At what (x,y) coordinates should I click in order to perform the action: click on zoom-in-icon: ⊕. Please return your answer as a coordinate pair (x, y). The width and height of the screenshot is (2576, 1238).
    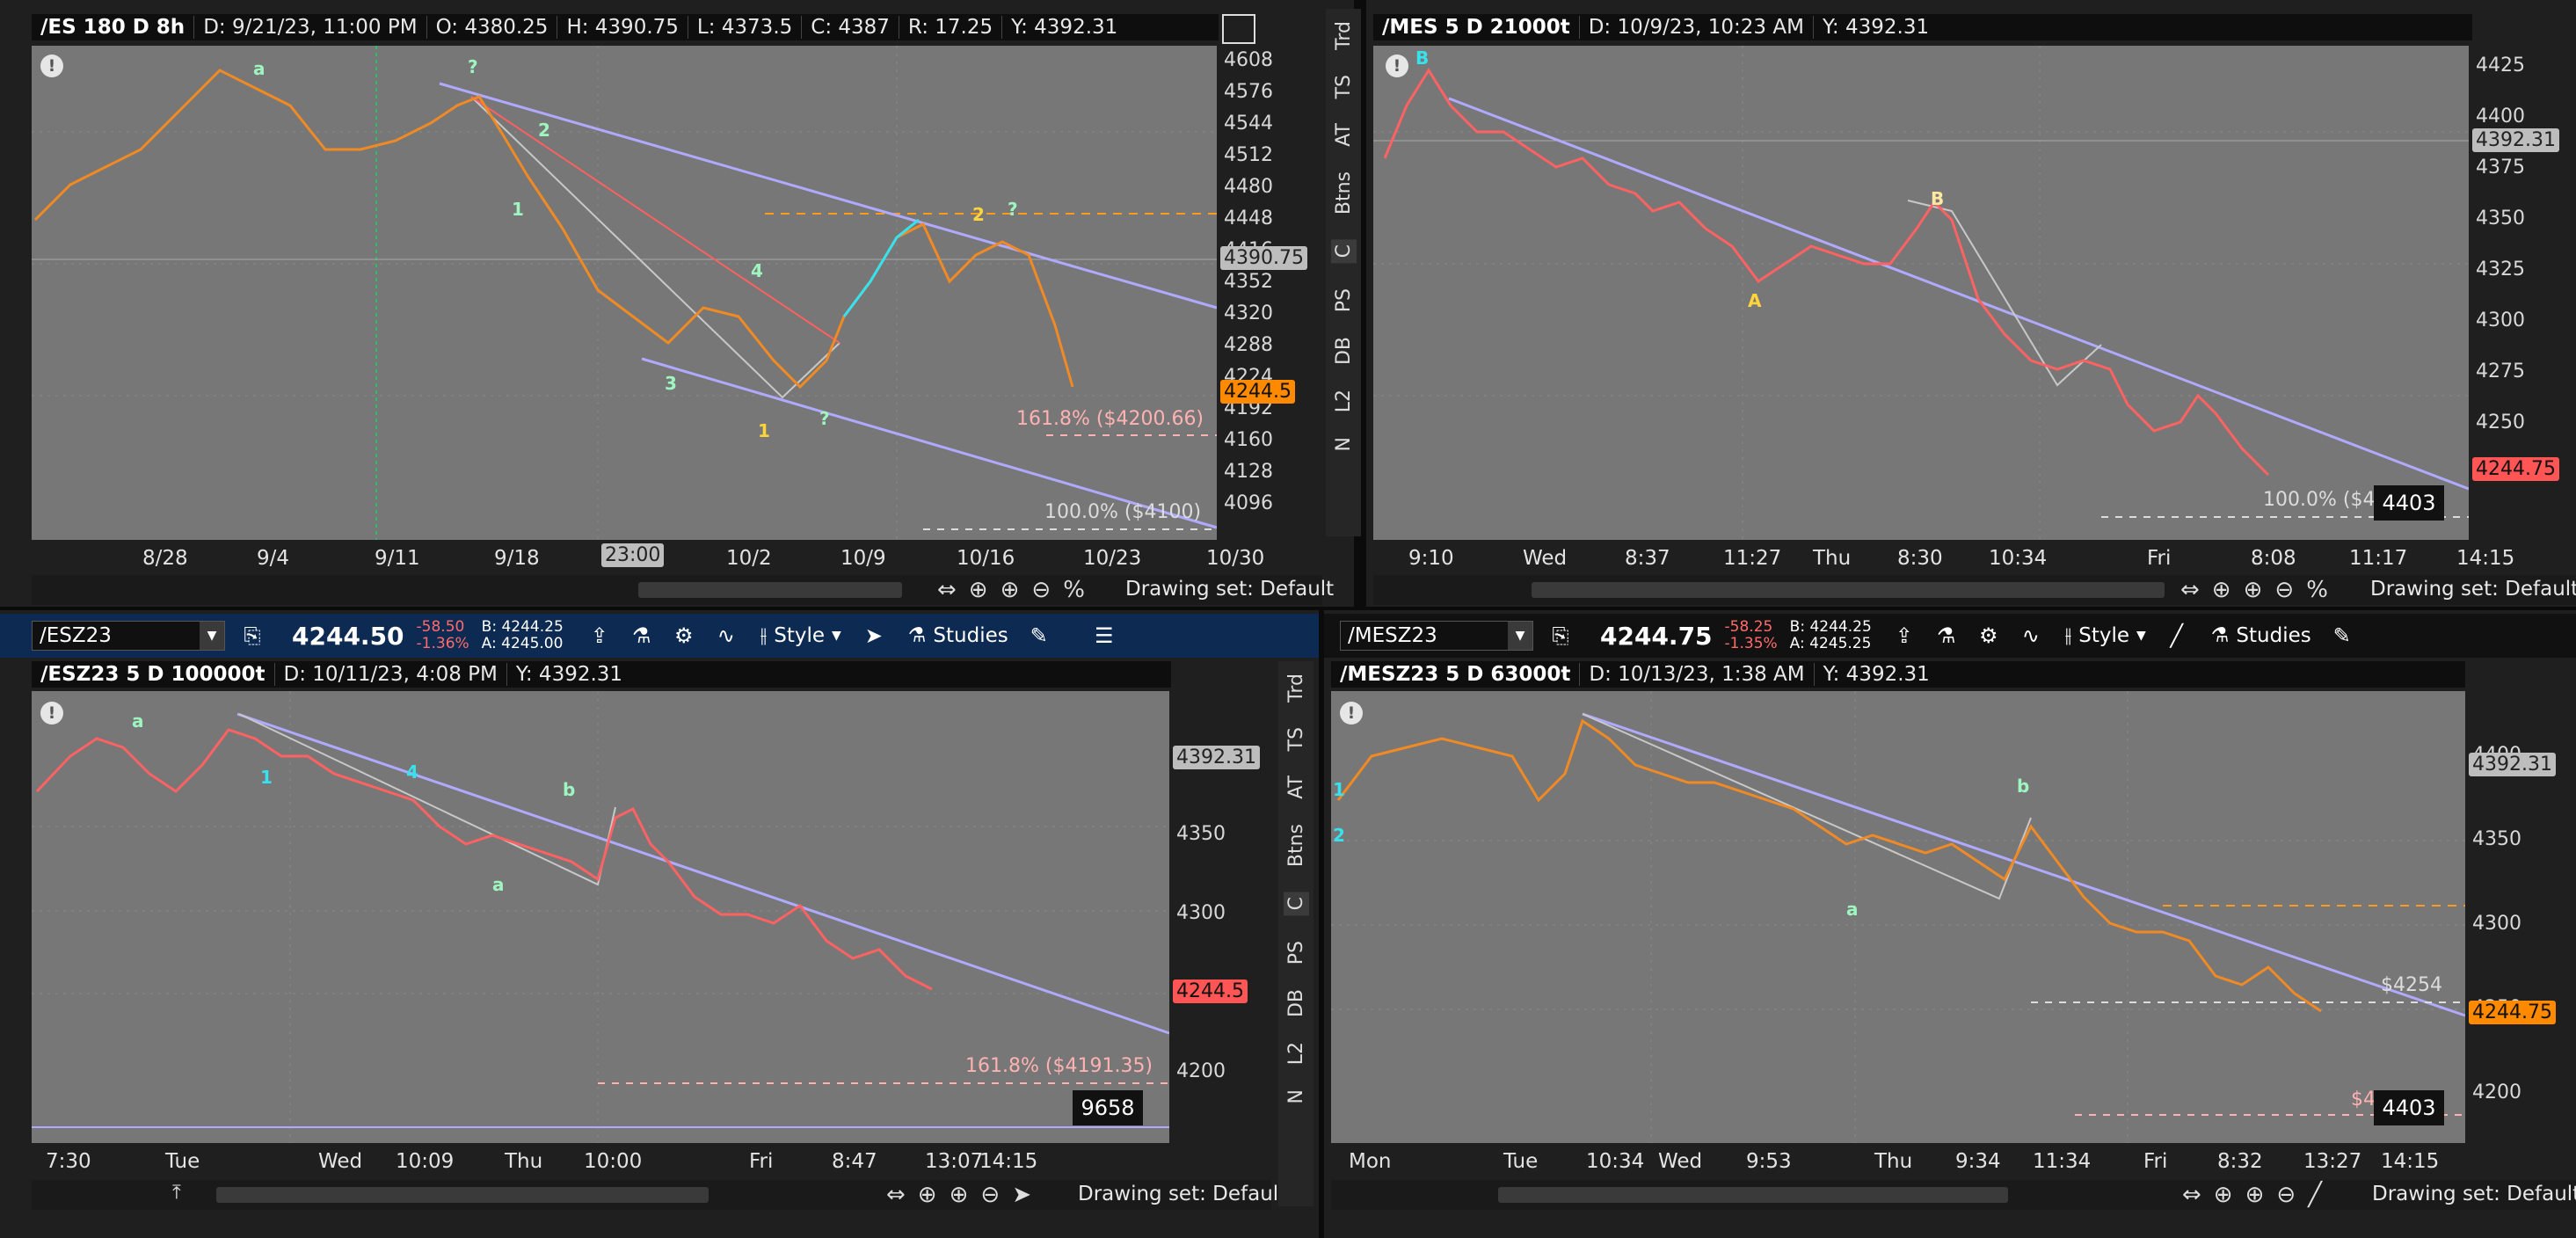
    Looking at the image, I should click on (2255, 1195).